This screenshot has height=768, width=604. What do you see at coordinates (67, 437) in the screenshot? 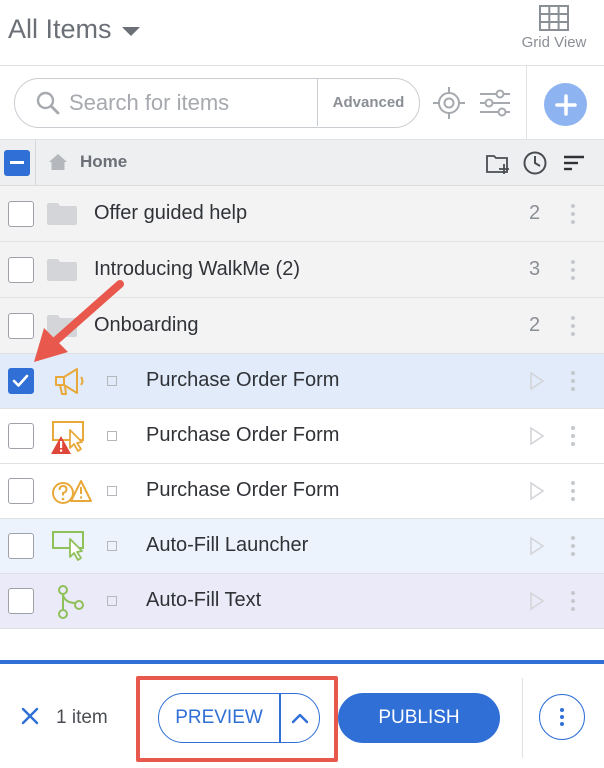
I see `warning-launcher-icon` at bounding box center [67, 437].